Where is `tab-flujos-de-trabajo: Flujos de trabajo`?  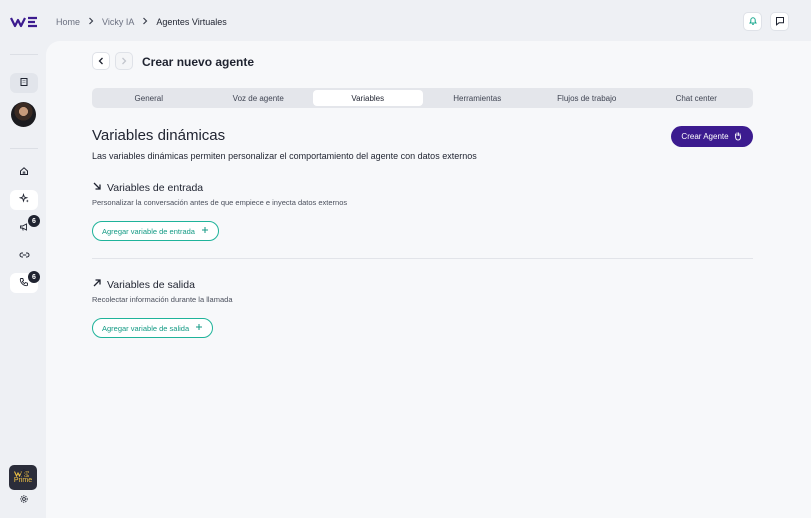 tab-flujos-de-trabajo: Flujos de trabajo is located at coordinates (587, 98).